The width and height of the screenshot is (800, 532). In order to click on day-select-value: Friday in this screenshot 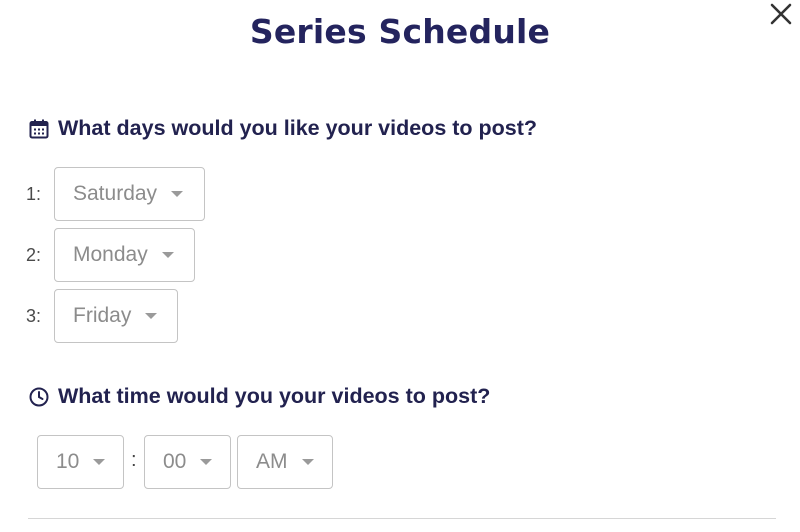, I will do `click(102, 315)`.